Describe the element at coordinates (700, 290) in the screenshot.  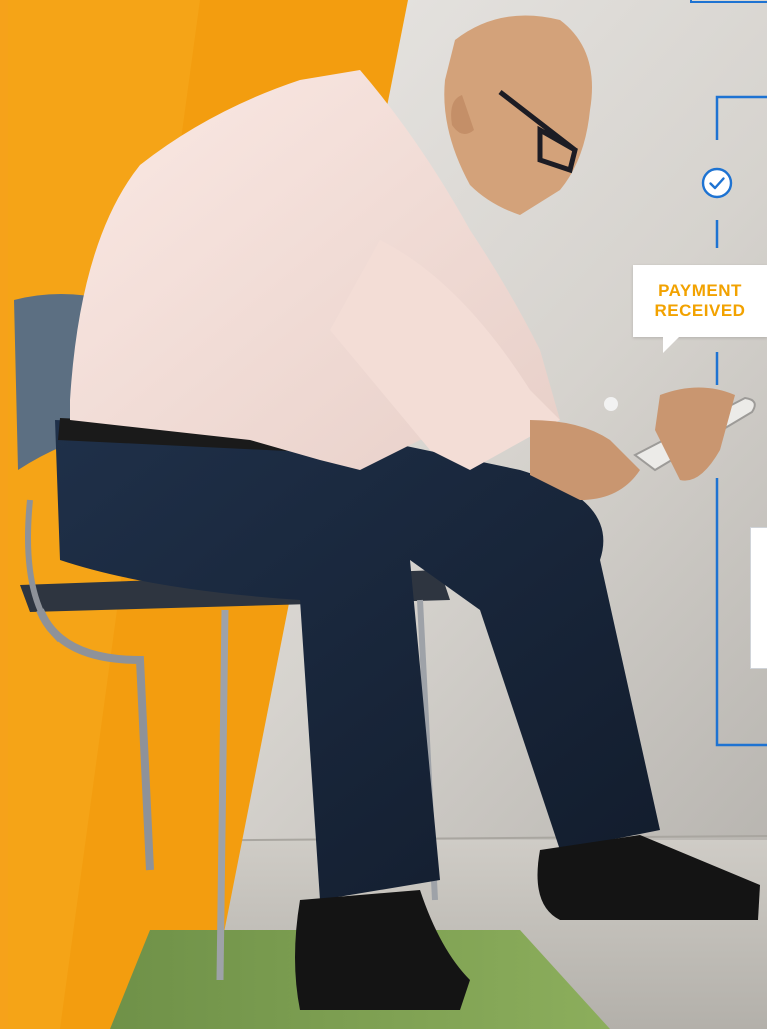
I see `callout-line-1: PAYMENT` at that location.